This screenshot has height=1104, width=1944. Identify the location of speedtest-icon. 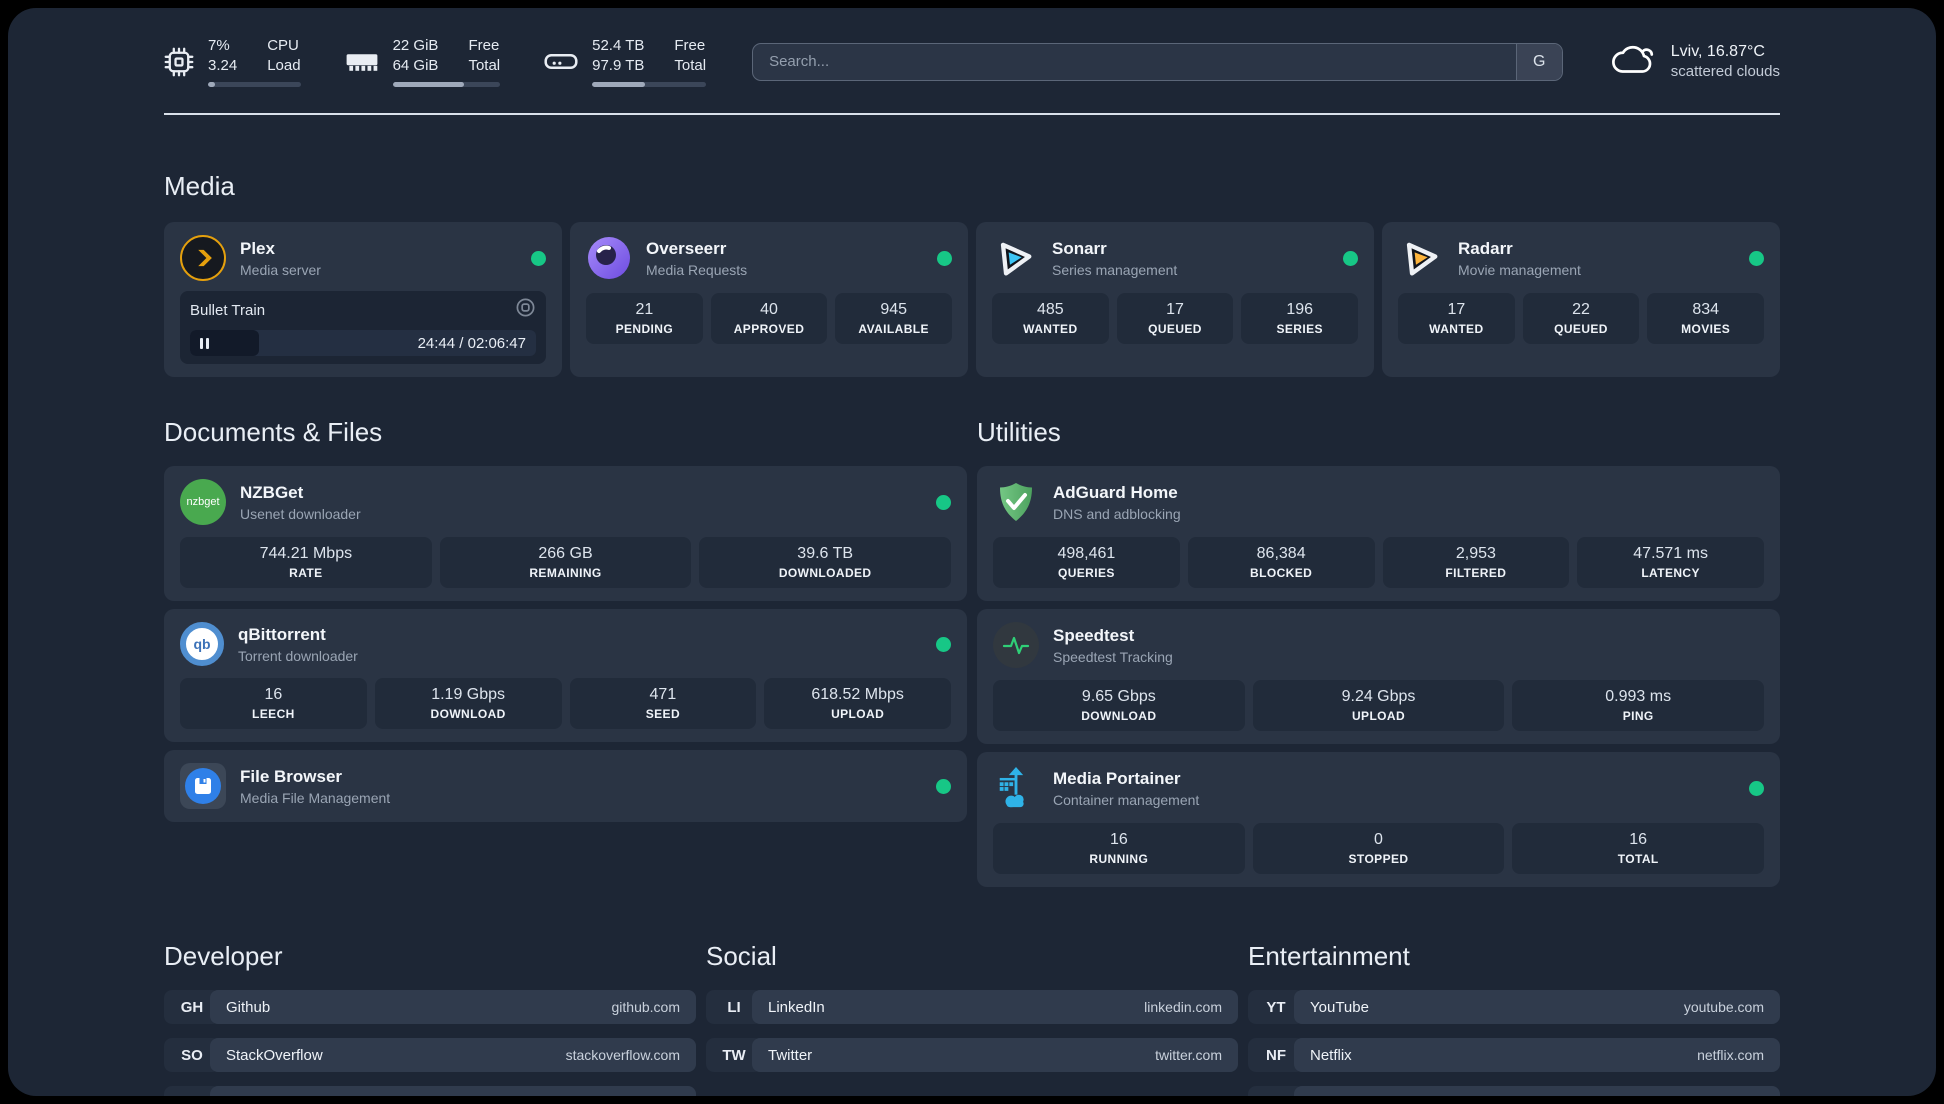
(1016, 645).